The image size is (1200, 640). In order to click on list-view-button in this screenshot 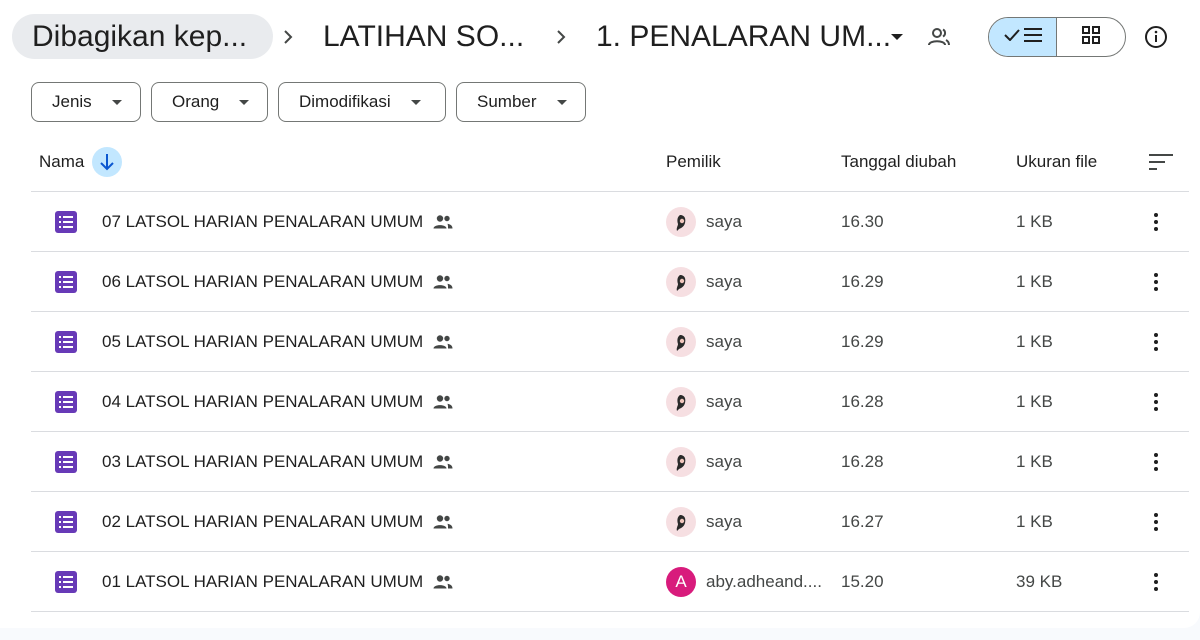, I will do `click(1023, 37)`.